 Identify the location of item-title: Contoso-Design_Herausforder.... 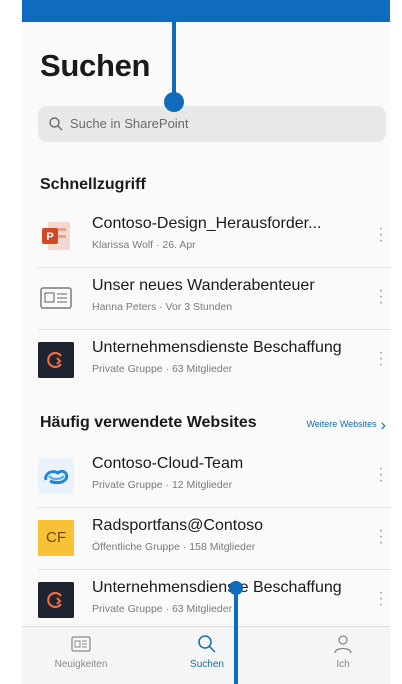
(207, 223).